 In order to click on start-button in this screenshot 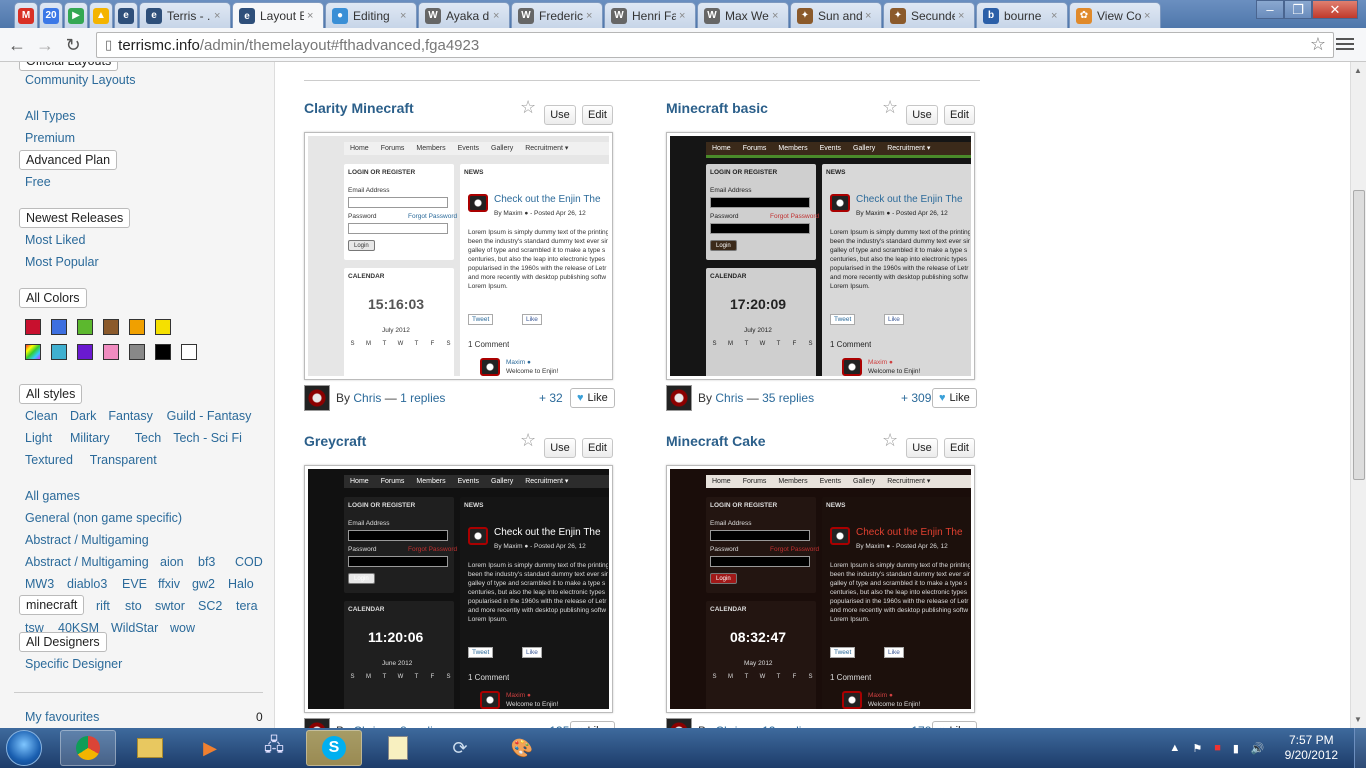, I will do `click(24, 748)`.